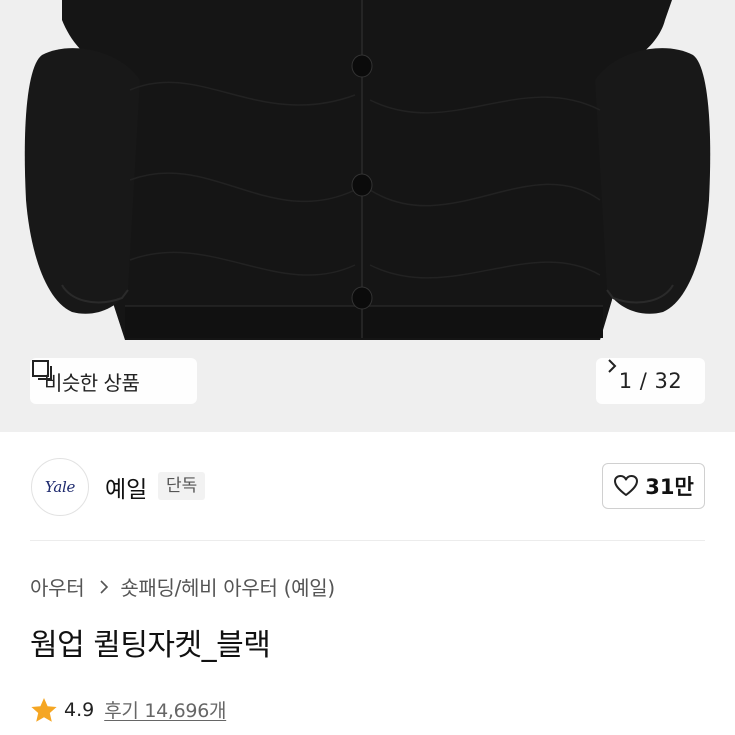 Image resolution: width=735 pixels, height=735 pixels. Describe the element at coordinates (227, 586) in the screenshot. I see `breadcrumb-item-short-padding: 숏패딩/헤비 아우터 (예일)` at that location.